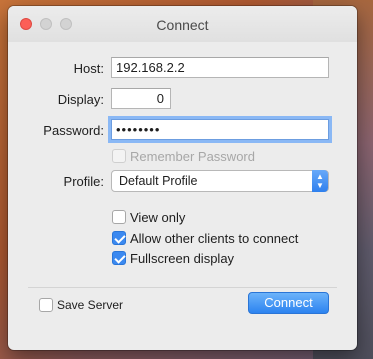 Image resolution: width=373 pixels, height=359 pixels. Describe the element at coordinates (80, 99) in the screenshot. I see `display-label: Display:` at that location.